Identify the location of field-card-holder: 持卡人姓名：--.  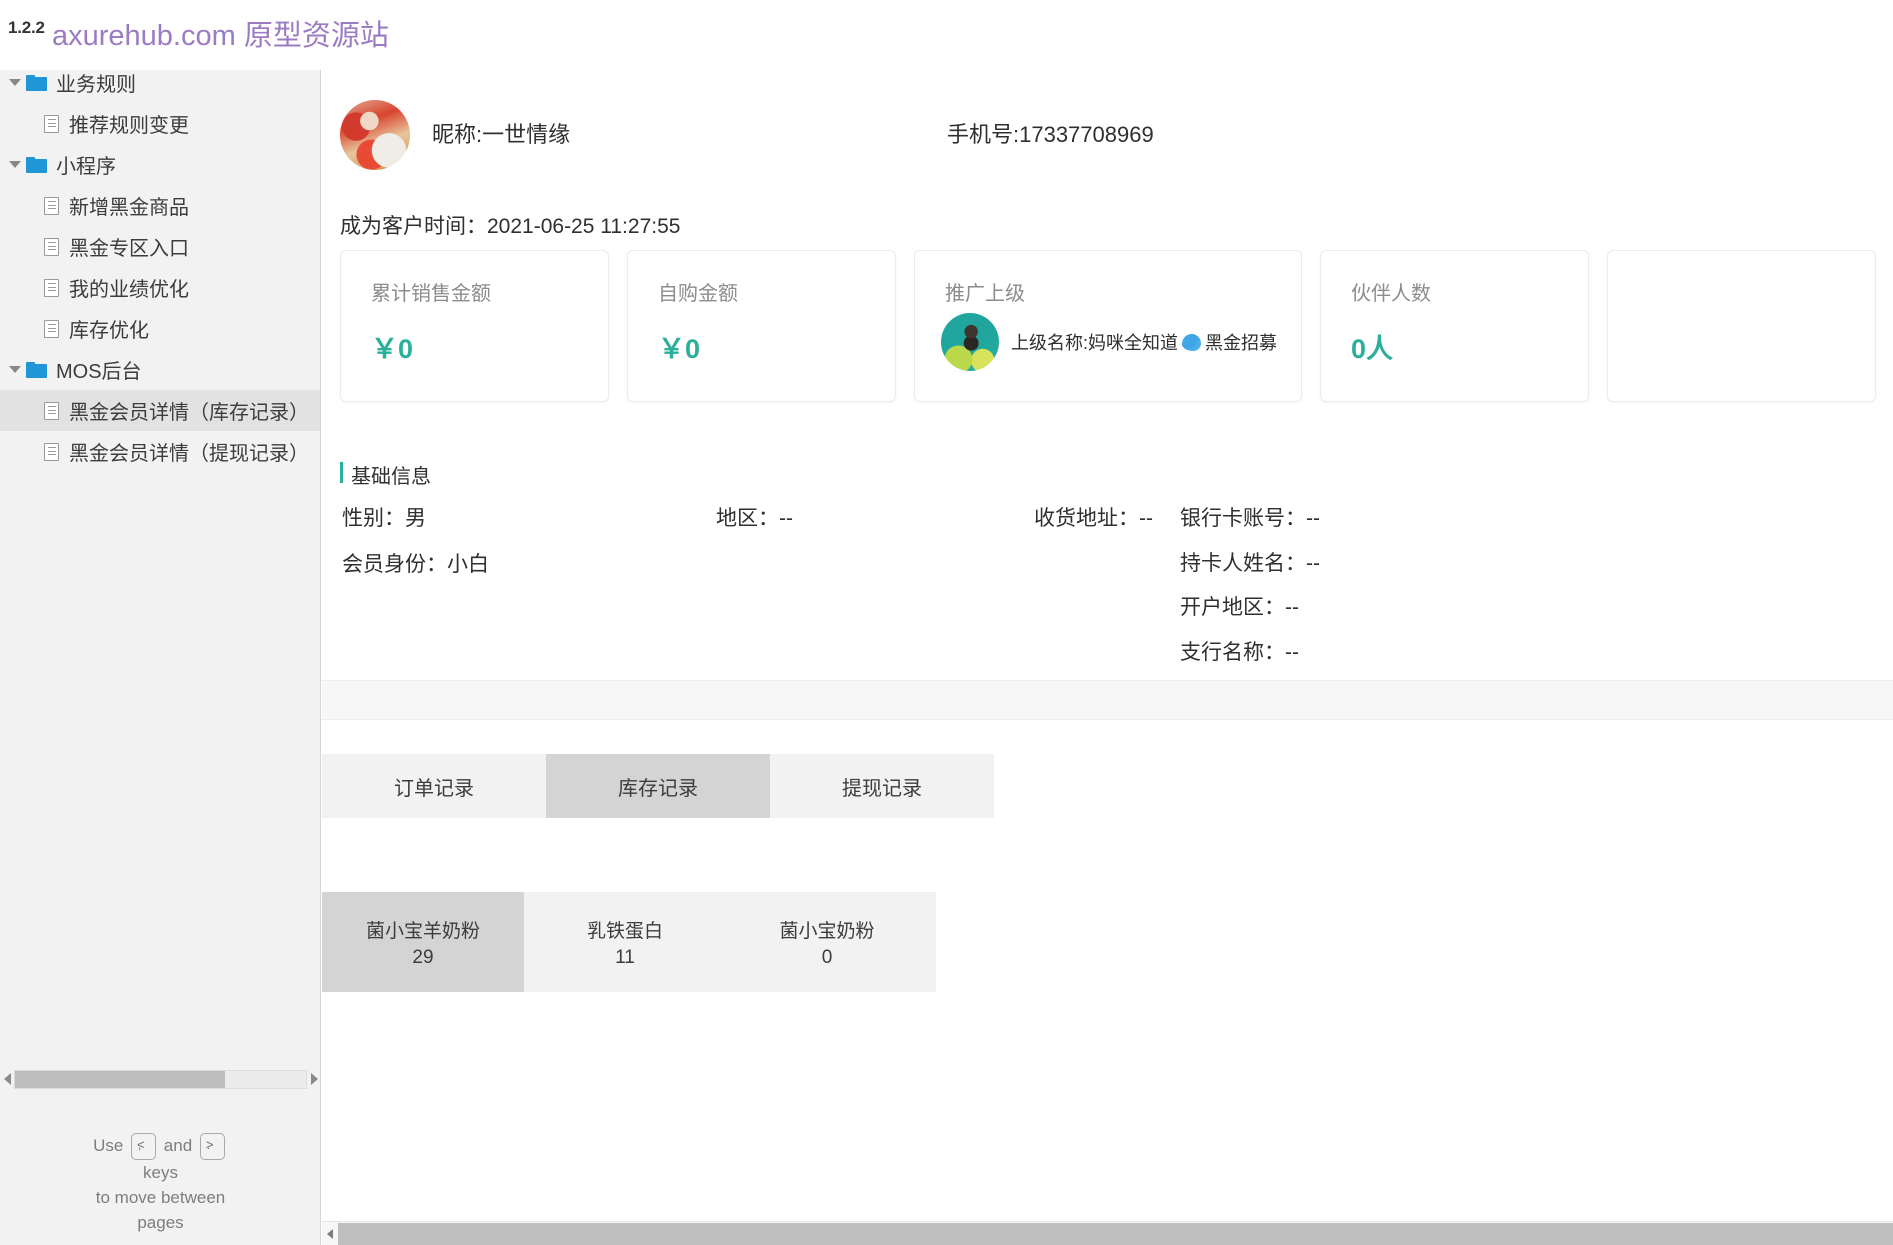
(1250, 563).